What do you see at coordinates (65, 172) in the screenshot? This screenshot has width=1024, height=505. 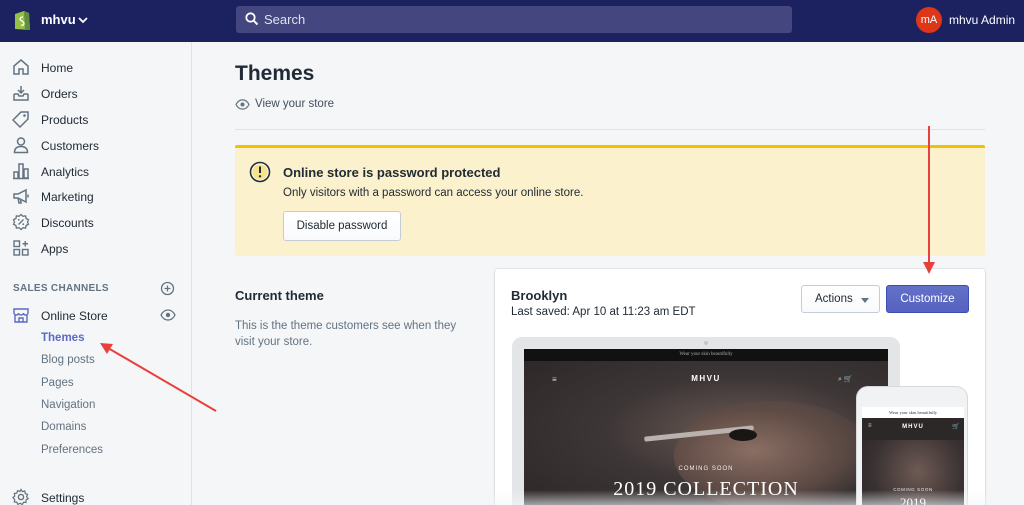 I see `sidebar-item-label: Analytics` at bounding box center [65, 172].